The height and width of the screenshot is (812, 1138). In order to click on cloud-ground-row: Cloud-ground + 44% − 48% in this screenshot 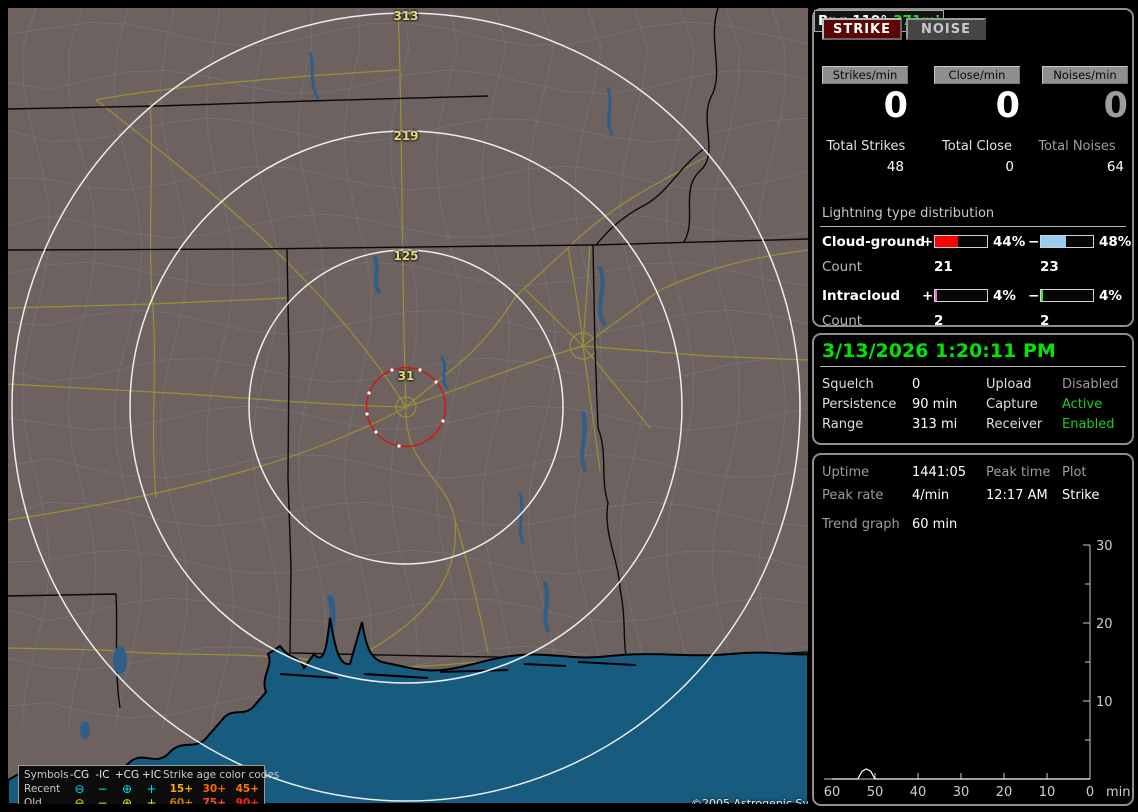, I will do `click(973, 242)`.